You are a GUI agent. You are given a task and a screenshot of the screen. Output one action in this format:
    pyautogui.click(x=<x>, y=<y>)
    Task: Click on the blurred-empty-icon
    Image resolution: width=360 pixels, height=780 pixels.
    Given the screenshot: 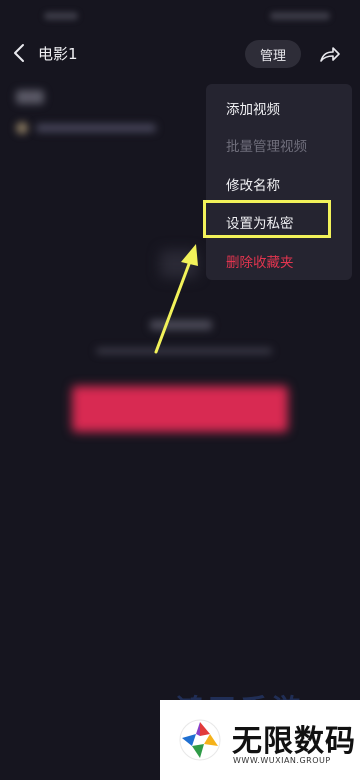 What is the action you would take?
    pyautogui.click(x=179, y=264)
    